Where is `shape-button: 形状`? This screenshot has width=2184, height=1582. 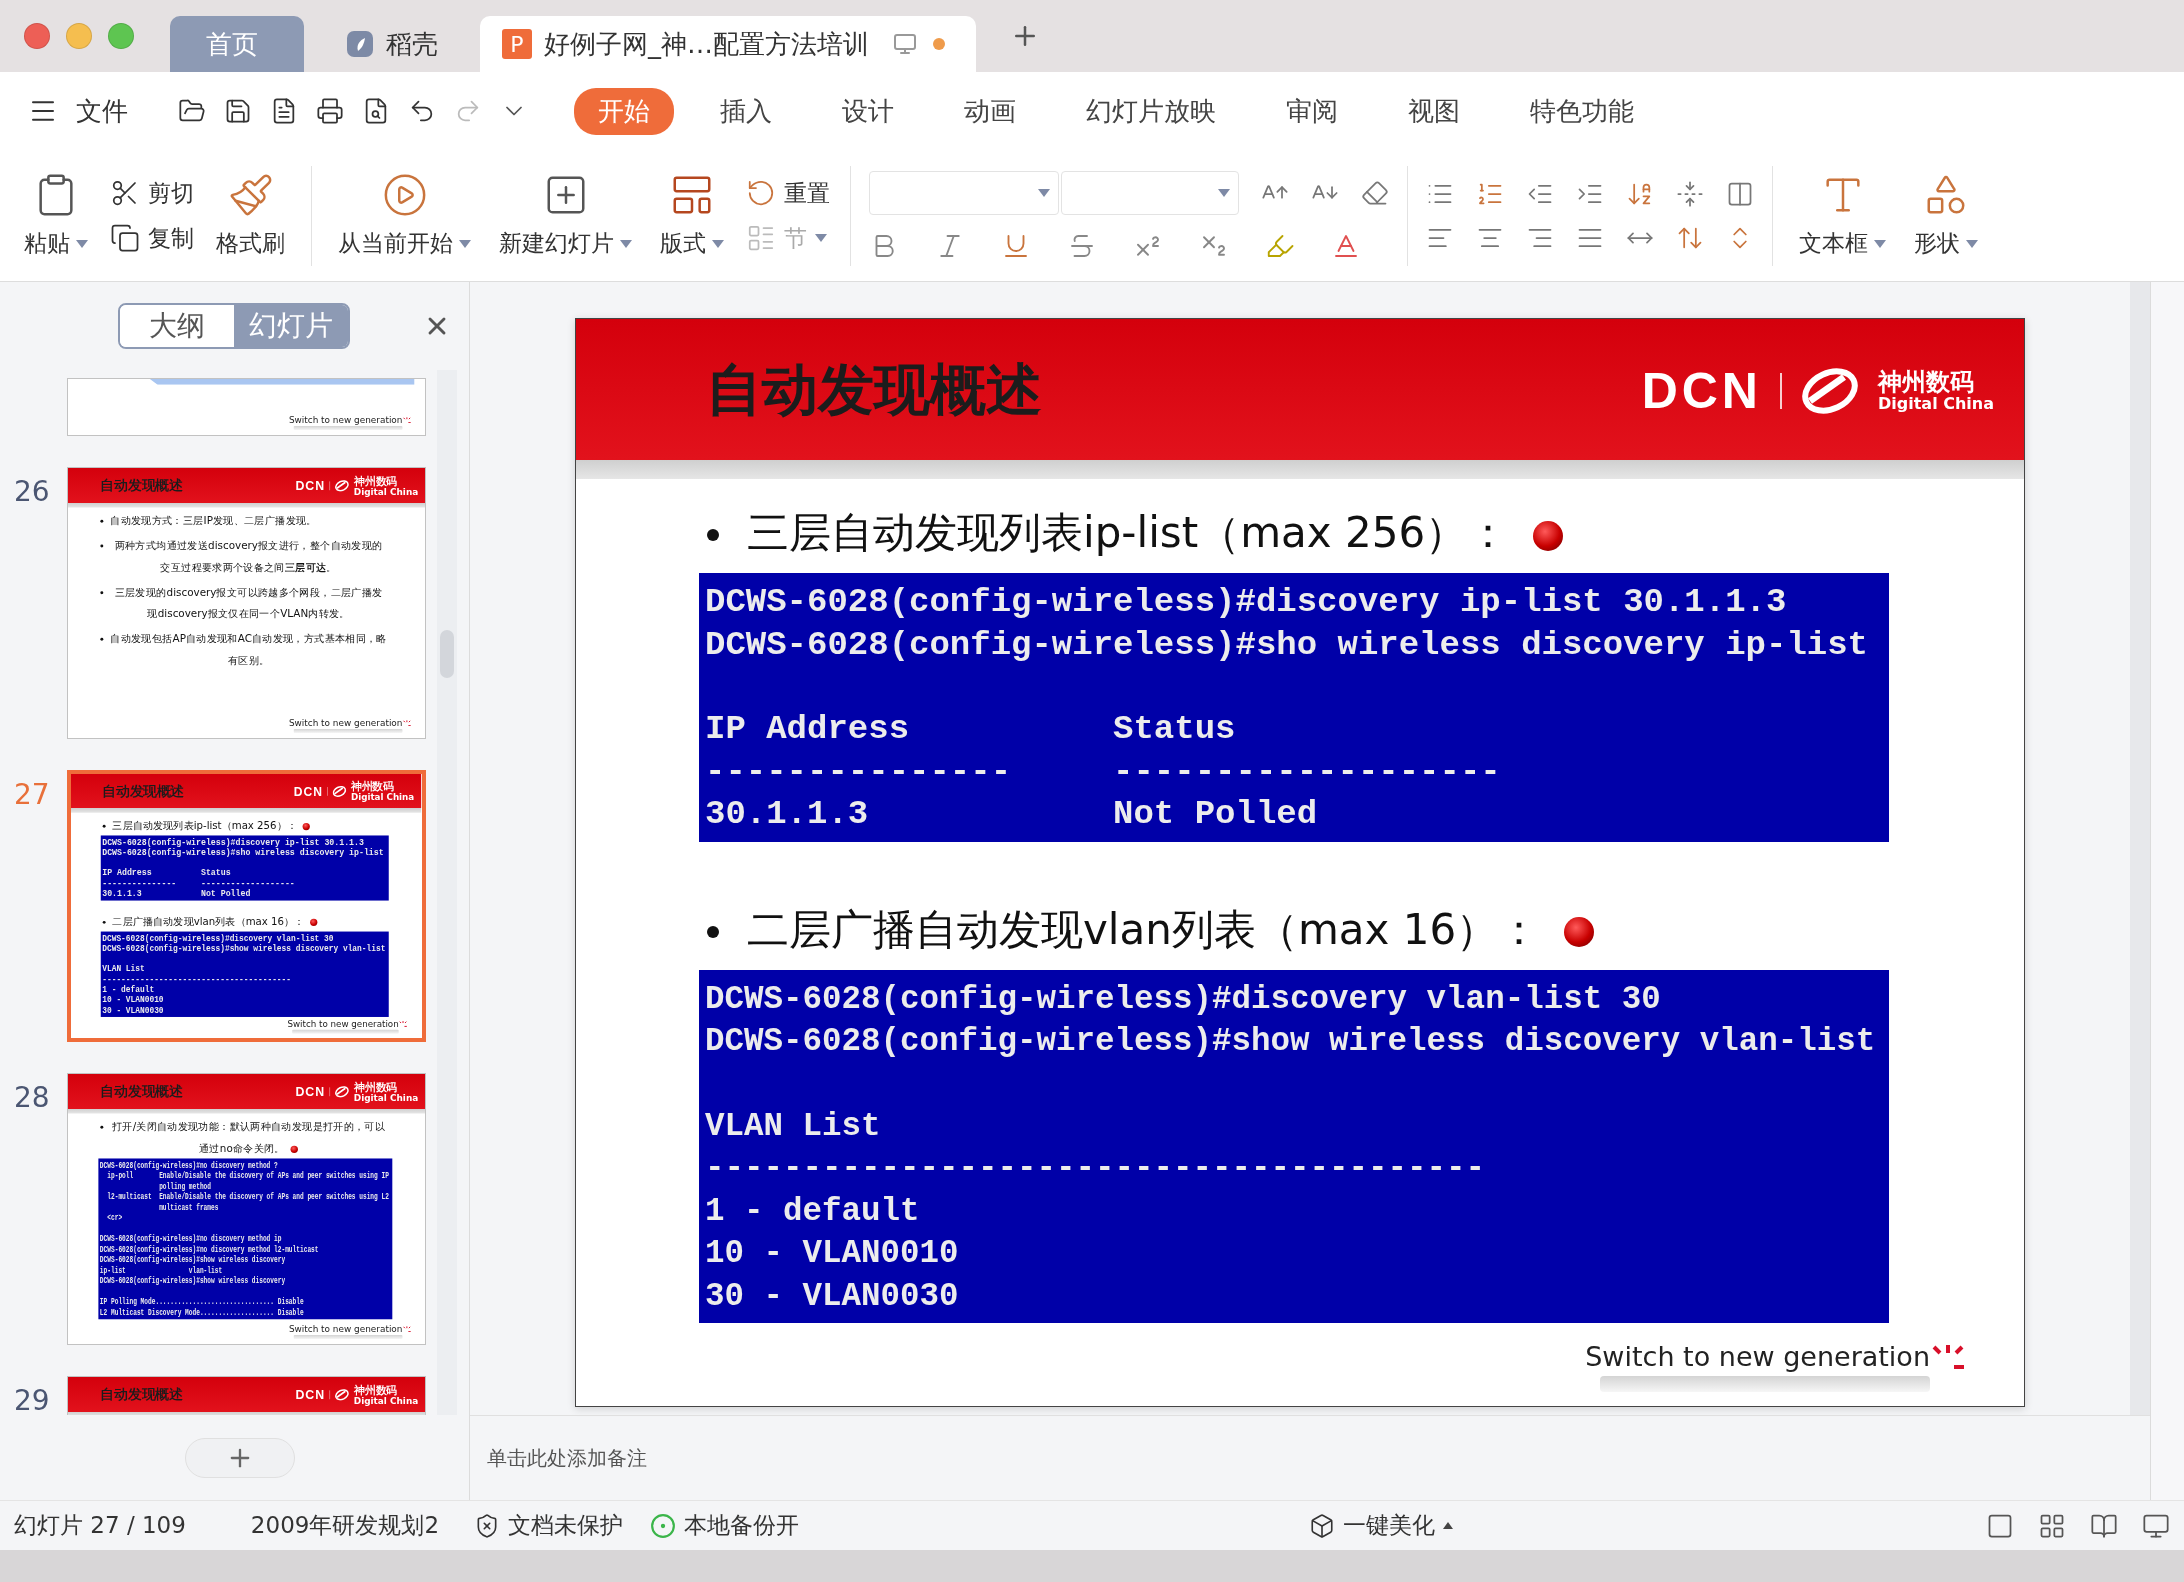
shape-button: 形状 is located at coordinates (1946, 215).